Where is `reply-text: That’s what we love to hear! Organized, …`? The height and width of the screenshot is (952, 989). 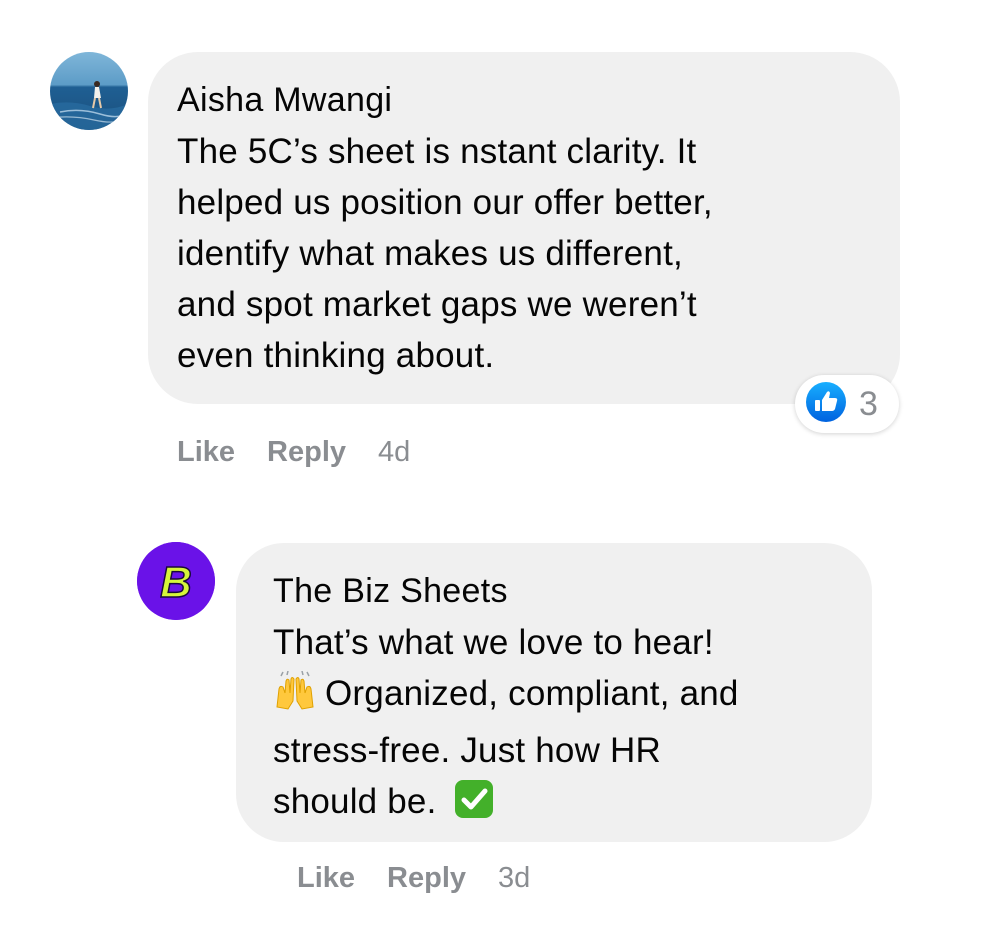 reply-text: That’s what we love to hear! Organized, … is located at coordinates (572, 725).